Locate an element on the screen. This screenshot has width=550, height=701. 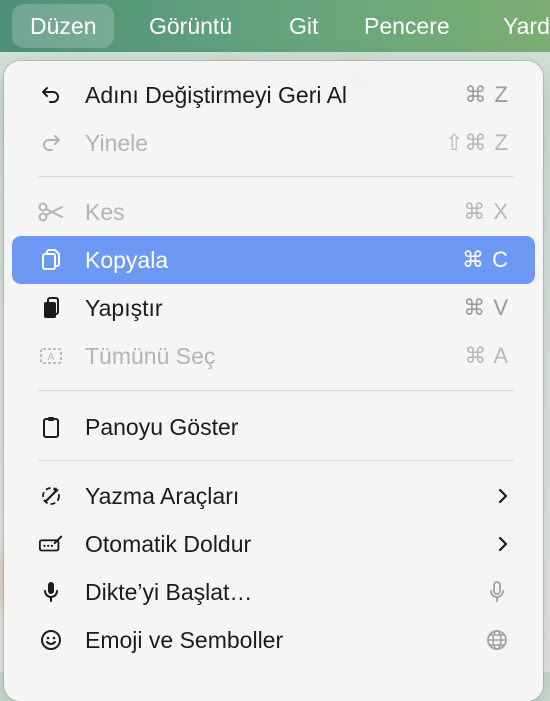
menu-item-redo: Yinele ⇧⌘ Z is located at coordinates (273, 143).